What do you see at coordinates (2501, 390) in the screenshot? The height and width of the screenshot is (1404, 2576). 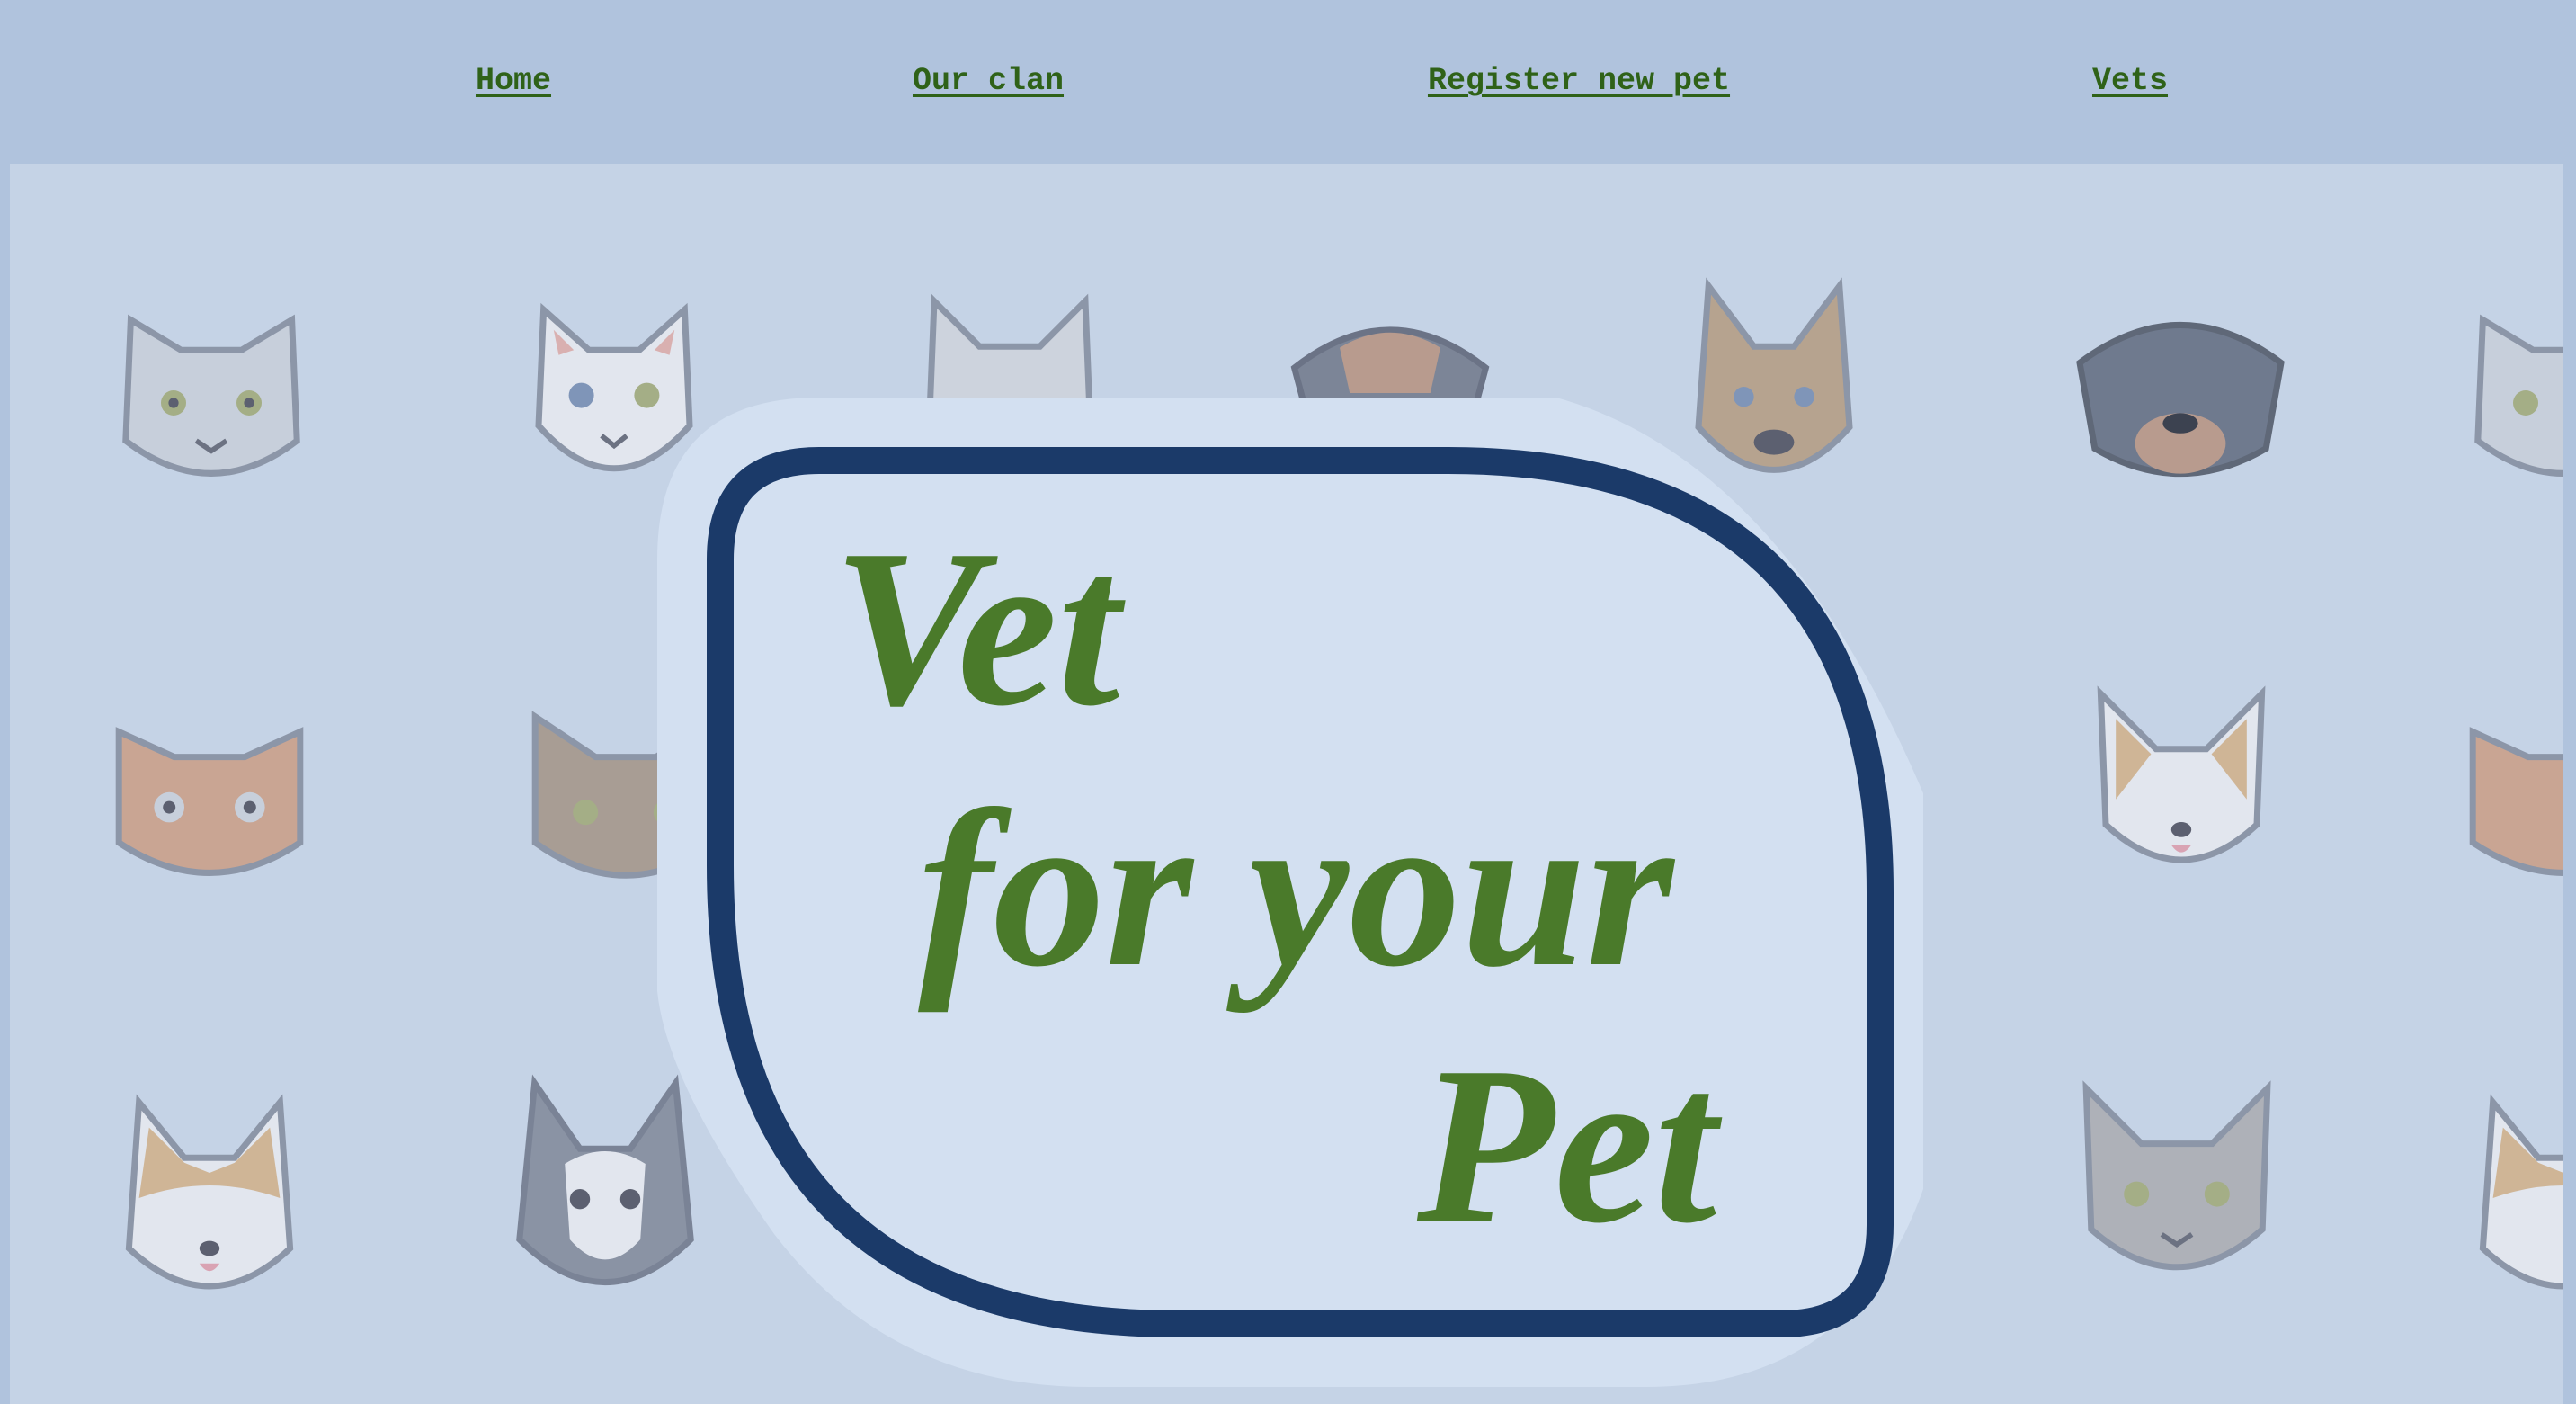 I see `cat-gray-tabby-edge-icon` at bounding box center [2501, 390].